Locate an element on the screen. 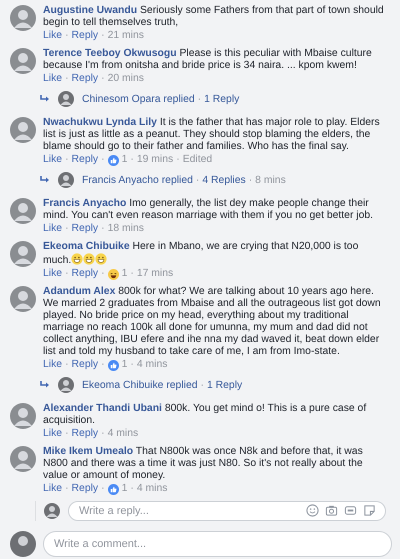 The height and width of the screenshot is (559, 404). author-link: Ekeoma Chibuike is located at coordinates (86, 246).